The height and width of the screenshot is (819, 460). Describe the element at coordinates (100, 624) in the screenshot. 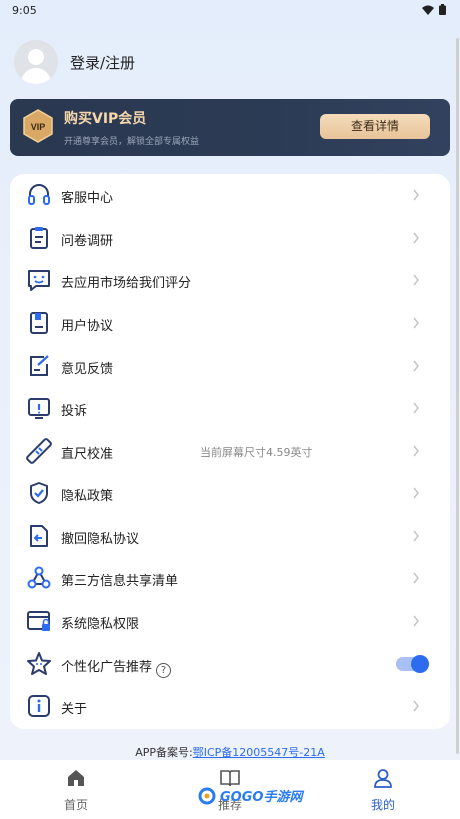

I see `menu-label: 系统隐私权限` at that location.